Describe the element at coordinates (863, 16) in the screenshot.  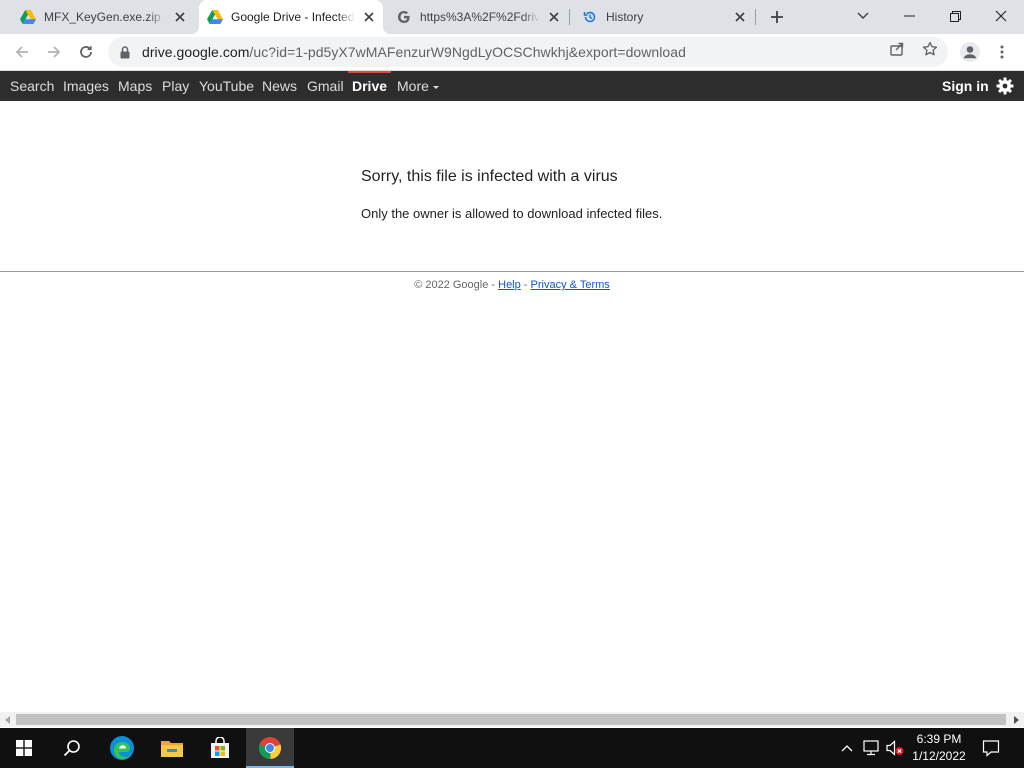
I see `tab-search-icon` at that location.